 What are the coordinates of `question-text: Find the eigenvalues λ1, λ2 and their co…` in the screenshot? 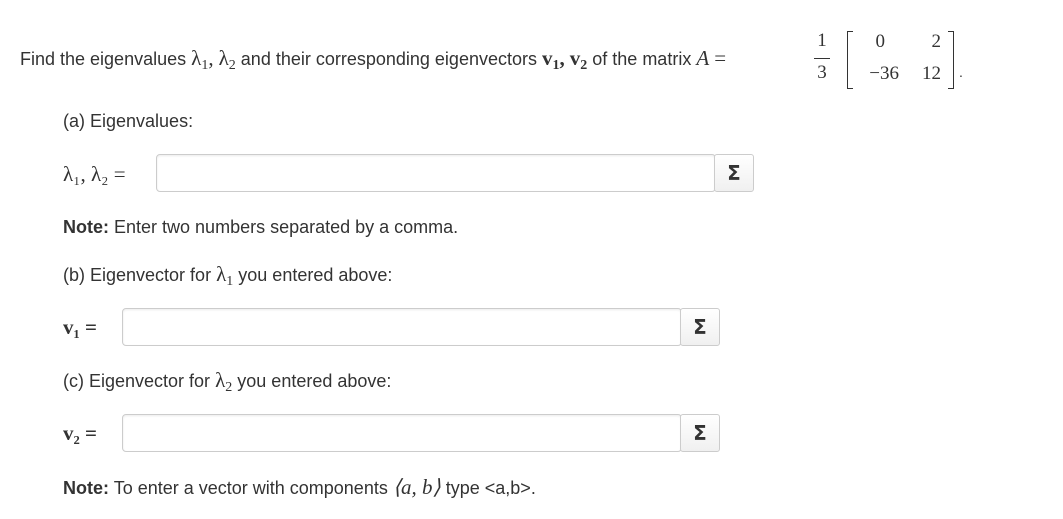 It's located at (373, 60).